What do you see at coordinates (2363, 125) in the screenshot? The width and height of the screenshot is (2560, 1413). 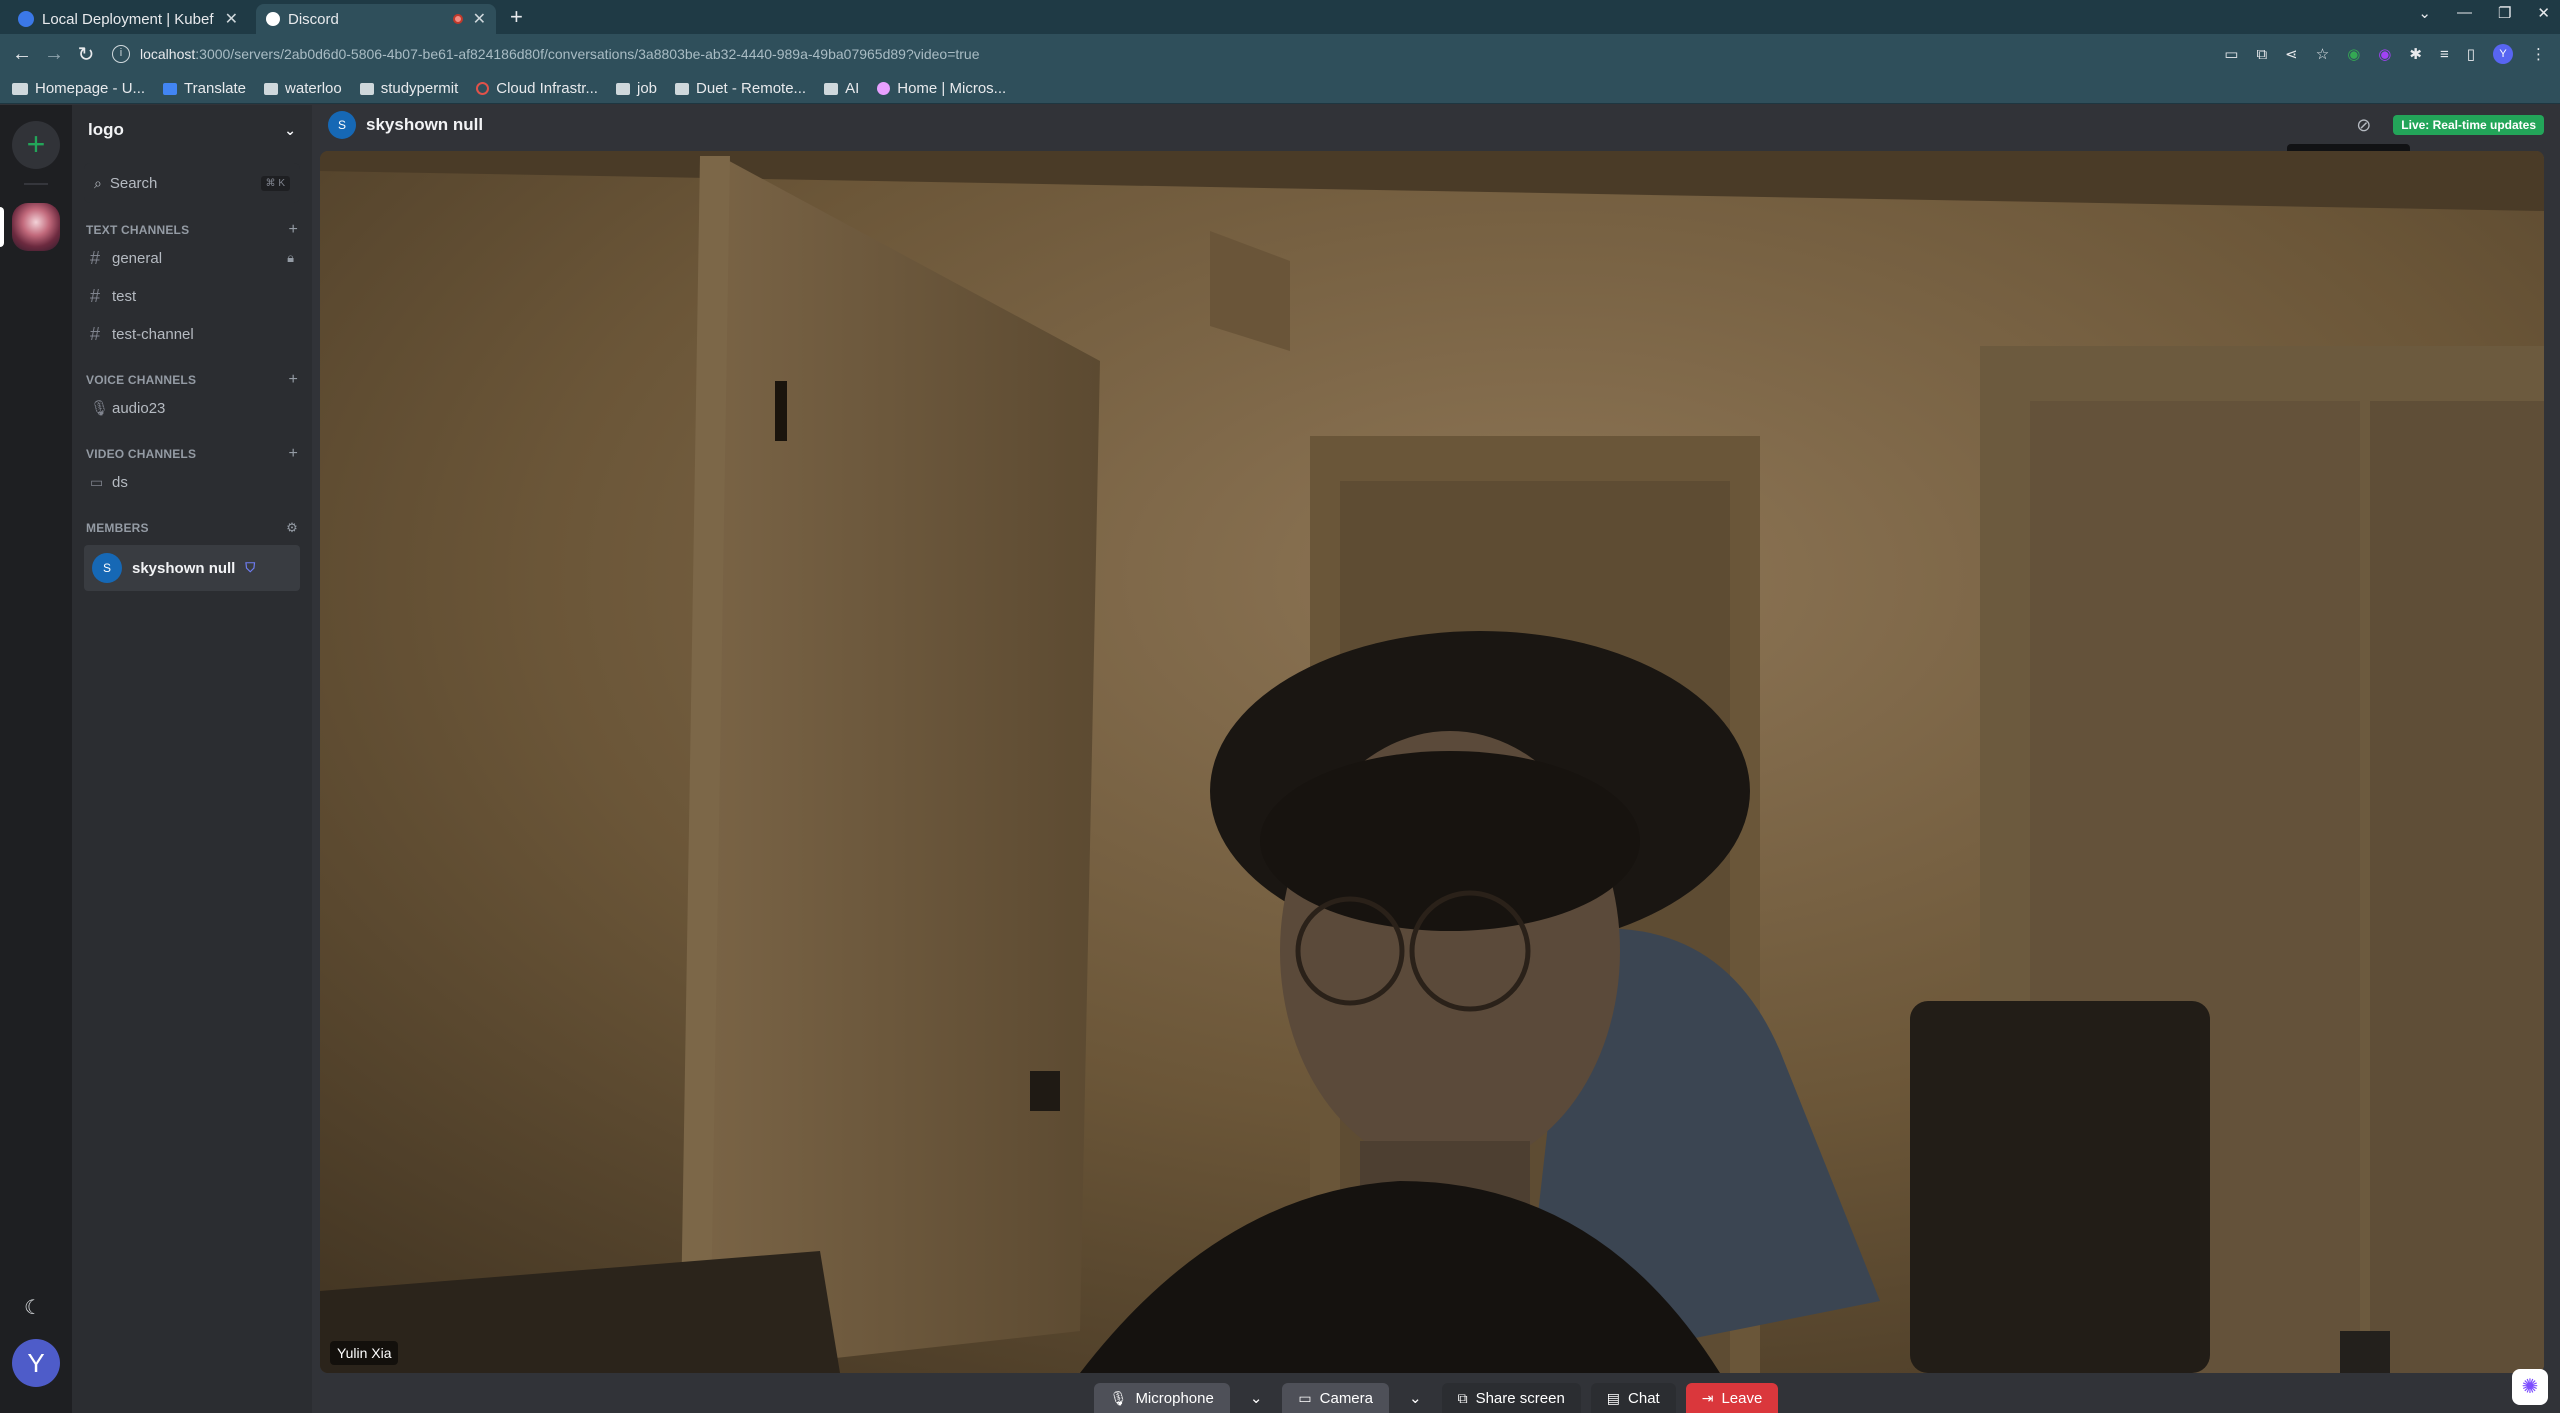 I see `end-video-call-icon: ⊘` at bounding box center [2363, 125].